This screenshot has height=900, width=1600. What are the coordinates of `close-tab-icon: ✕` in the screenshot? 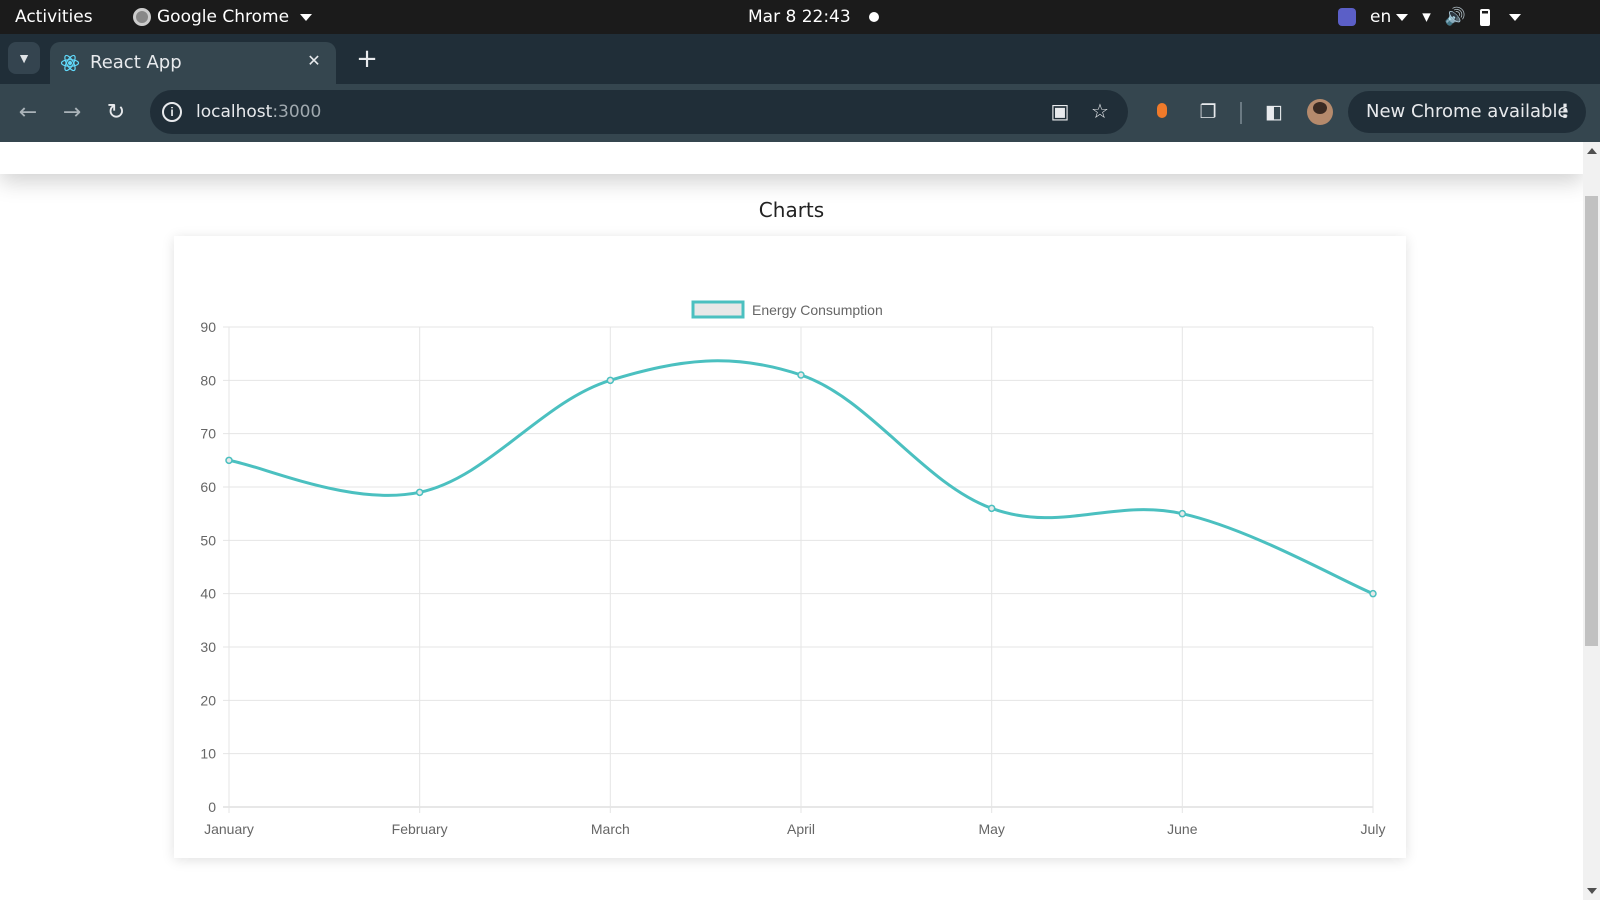 It's located at (314, 62).